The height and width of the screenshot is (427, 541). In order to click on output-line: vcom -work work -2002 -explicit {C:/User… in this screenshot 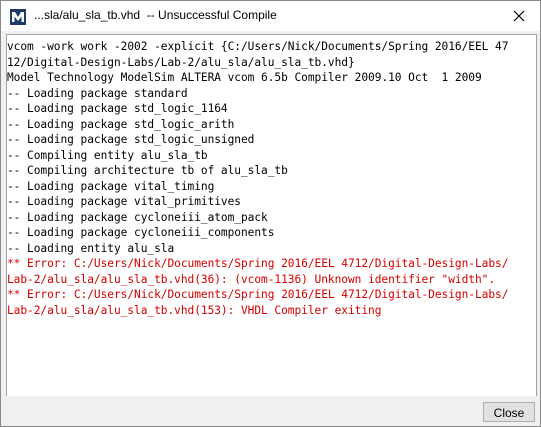, I will do `click(258, 46)`.